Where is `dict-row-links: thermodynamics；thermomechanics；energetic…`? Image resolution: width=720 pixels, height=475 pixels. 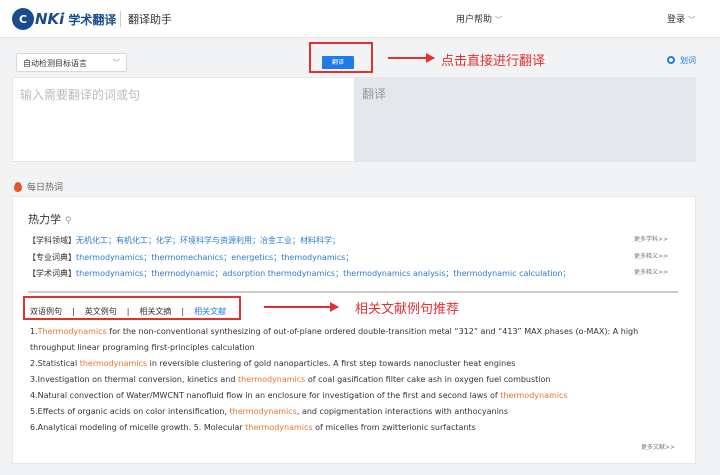
dict-row-links: thermodynamics；thermomechanics；energetic… is located at coordinates (214, 257).